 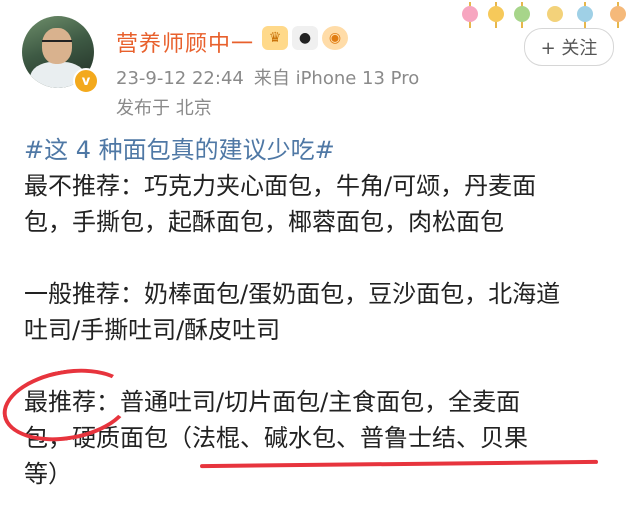 What do you see at coordinates (569, 47) in the screenshot?
I see `follow-button: + 关注` at bounding box center [569, 47].